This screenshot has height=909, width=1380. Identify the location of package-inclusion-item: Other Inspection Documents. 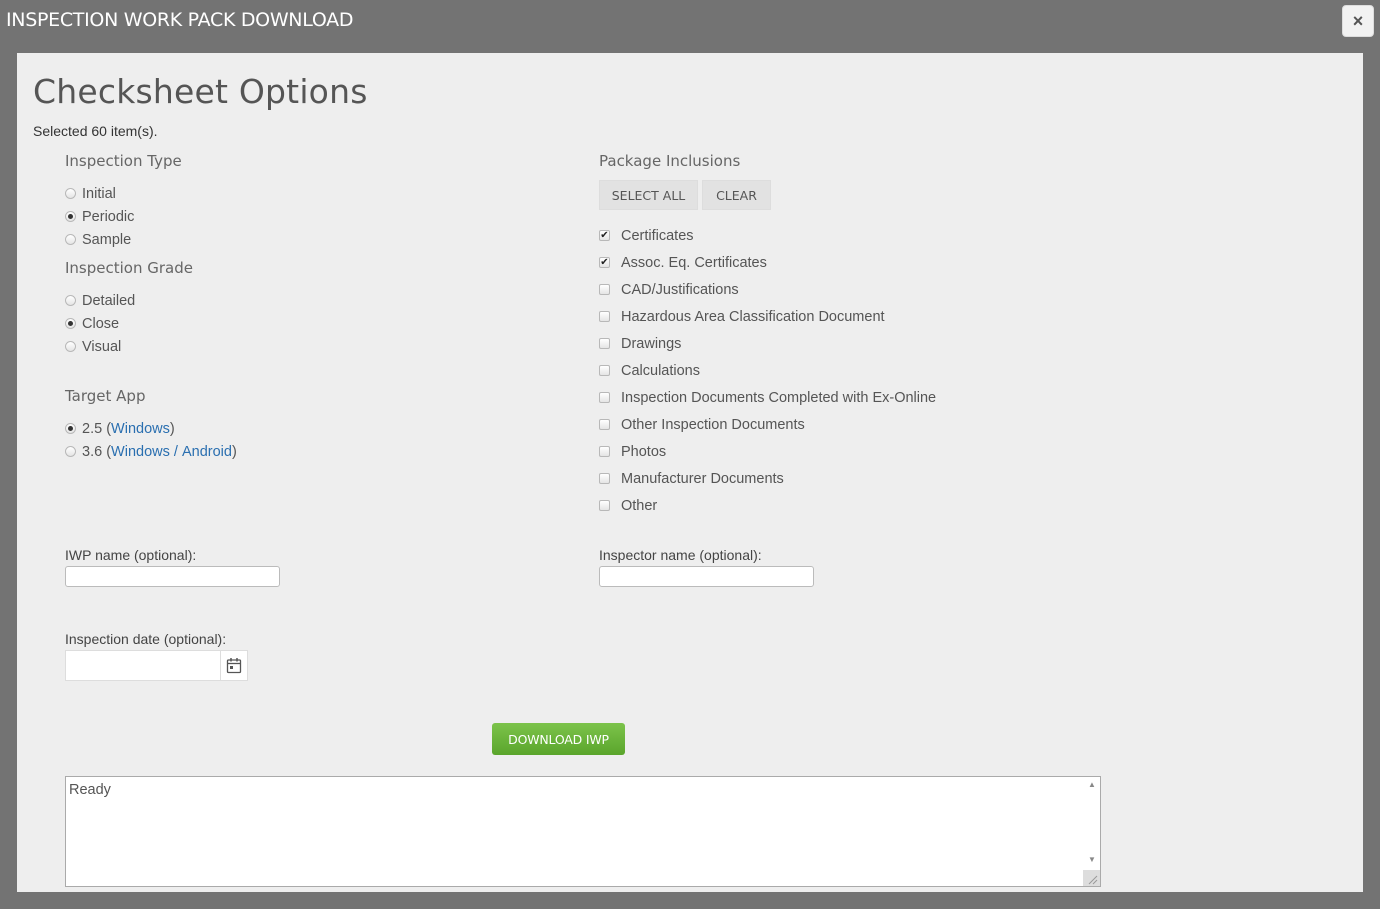
(767, 424).